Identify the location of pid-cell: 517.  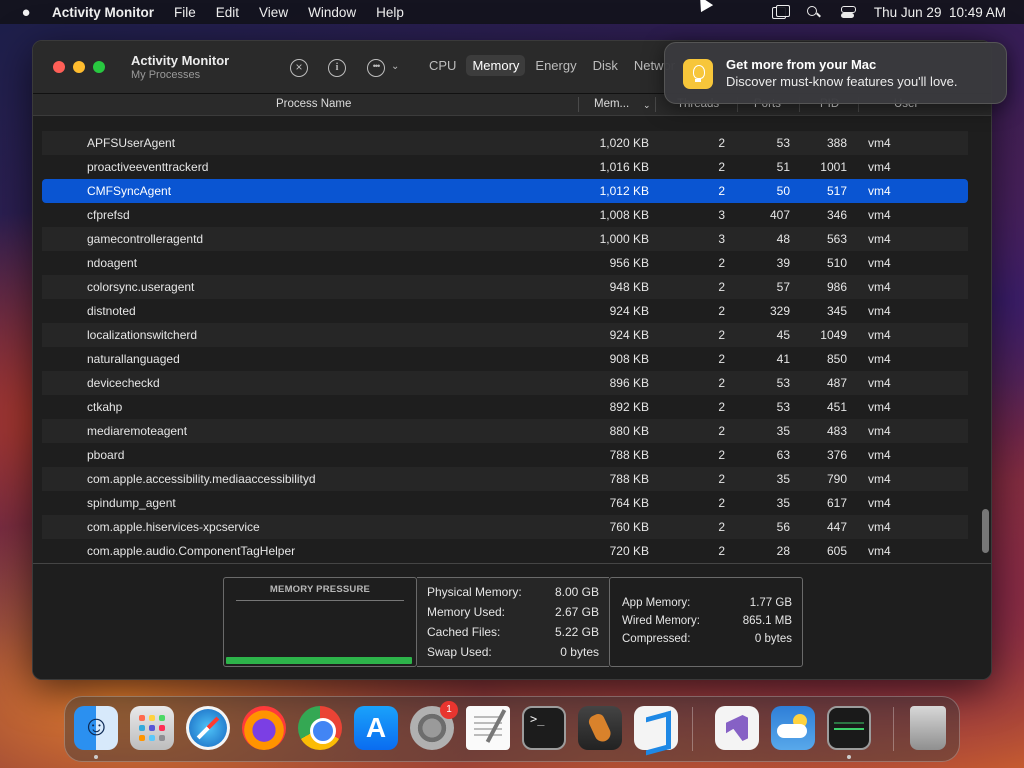
(836, 191).